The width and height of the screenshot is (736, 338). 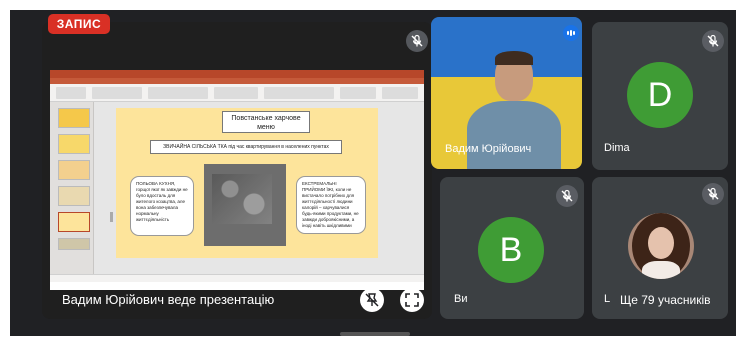 I want to click on scroll-indicator, so click(x=111, y=217).